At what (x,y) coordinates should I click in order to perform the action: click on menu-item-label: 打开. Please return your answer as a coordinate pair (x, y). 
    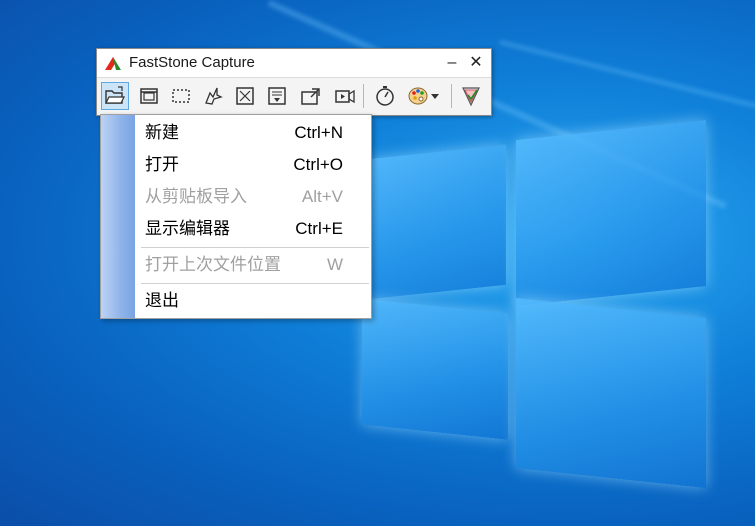
    Looking at the image, I should click on (162, 165).